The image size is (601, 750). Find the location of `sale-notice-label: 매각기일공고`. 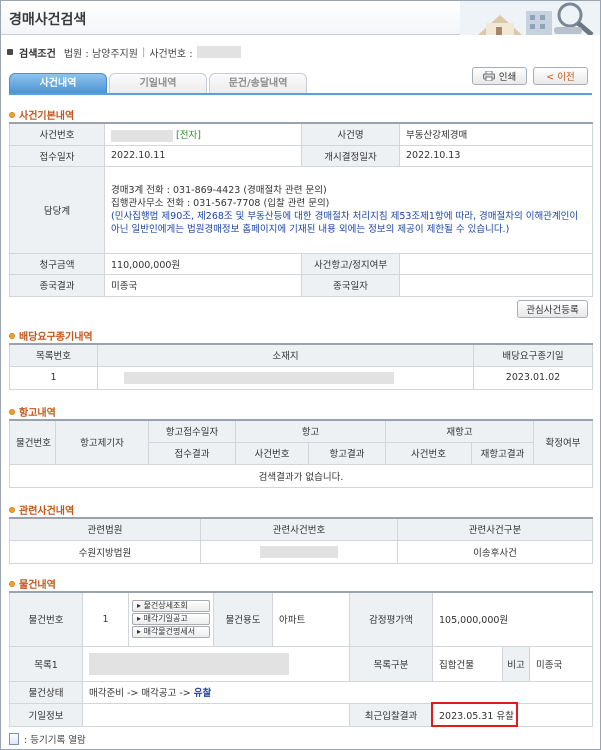

sale-notice-label: 매각기일공고 is located at coordinates (165, 619).